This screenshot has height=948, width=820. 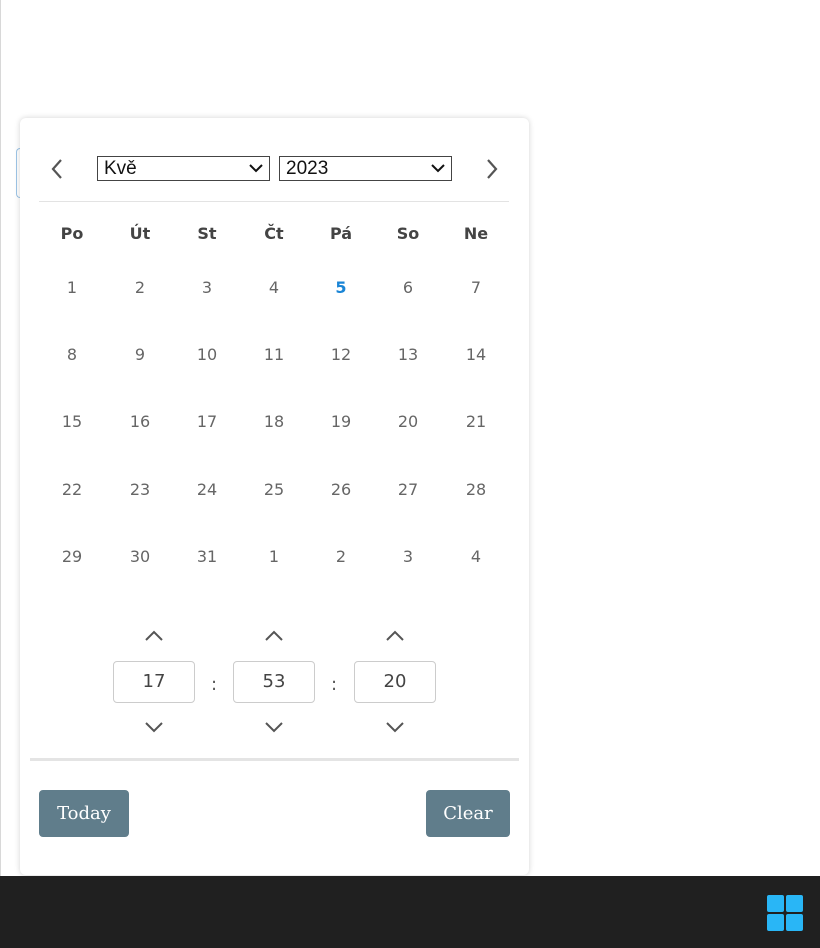 I want to click on calendar-day: 24, so click(x=207, y=490).